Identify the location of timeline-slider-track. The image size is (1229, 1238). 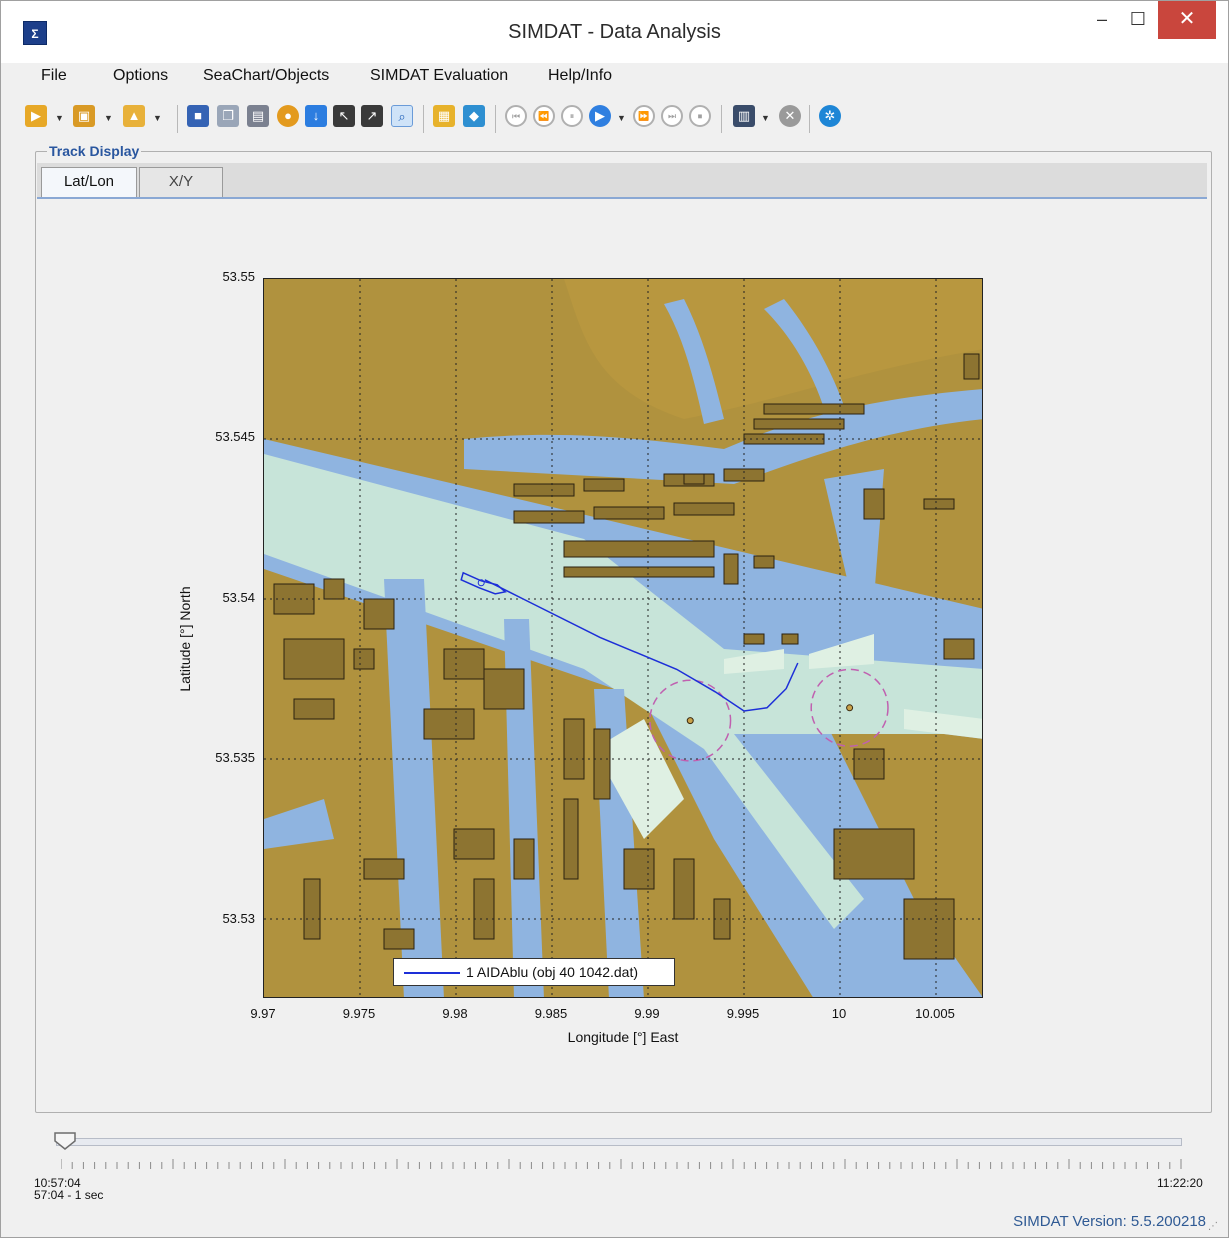
(619, 1142).